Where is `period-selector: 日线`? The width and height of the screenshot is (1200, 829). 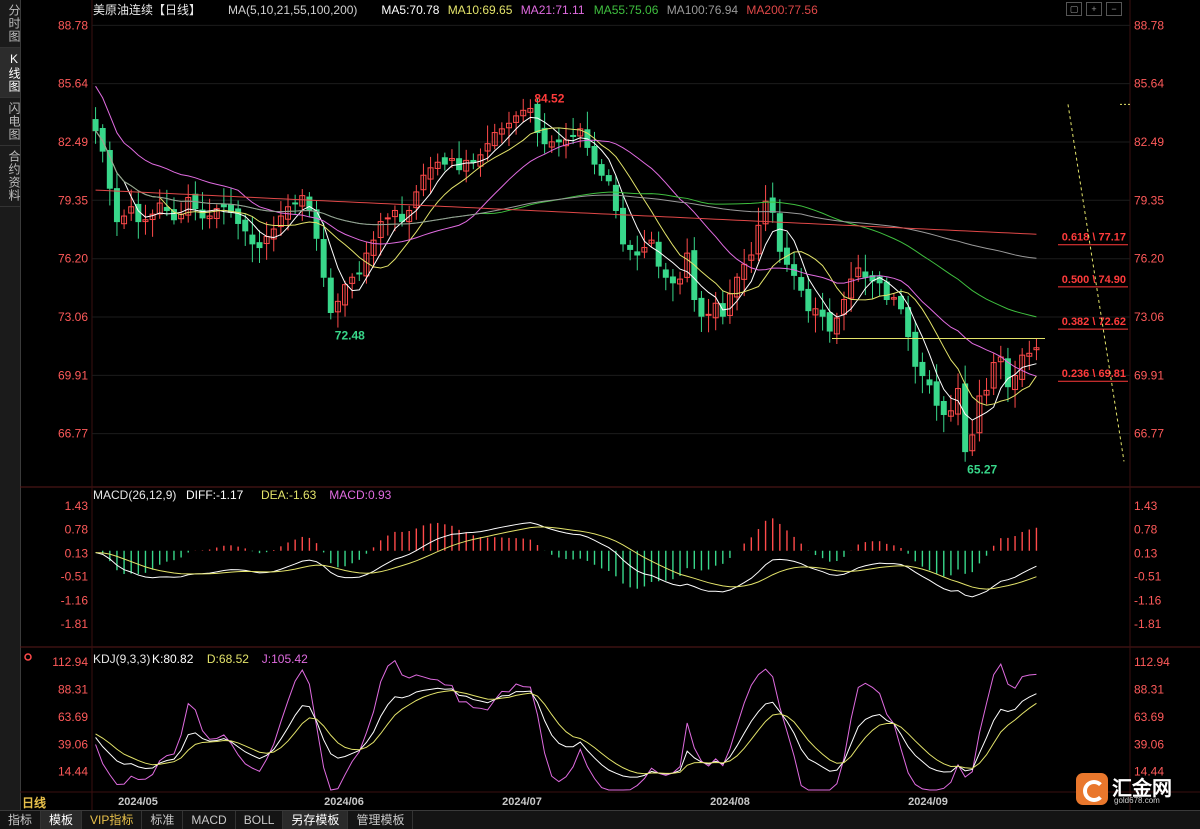
period-selector: 日线 is located at coordinates (34, 802).